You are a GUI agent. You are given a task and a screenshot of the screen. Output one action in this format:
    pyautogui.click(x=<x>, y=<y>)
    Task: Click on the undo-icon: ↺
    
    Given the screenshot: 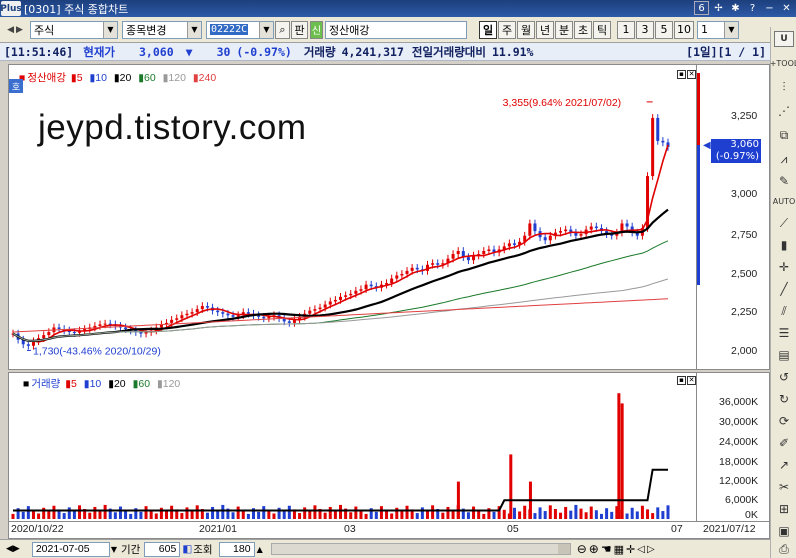 What is the action you would take?
    pyautogui.click(x=784, y=377)
    